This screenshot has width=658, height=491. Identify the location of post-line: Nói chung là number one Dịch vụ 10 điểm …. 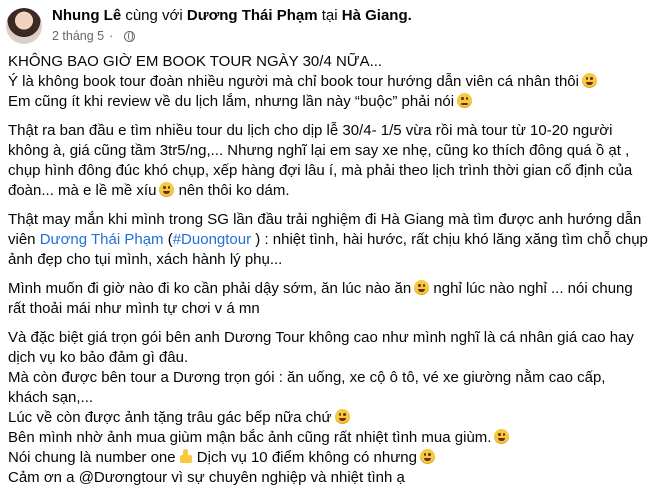
(328, 458).